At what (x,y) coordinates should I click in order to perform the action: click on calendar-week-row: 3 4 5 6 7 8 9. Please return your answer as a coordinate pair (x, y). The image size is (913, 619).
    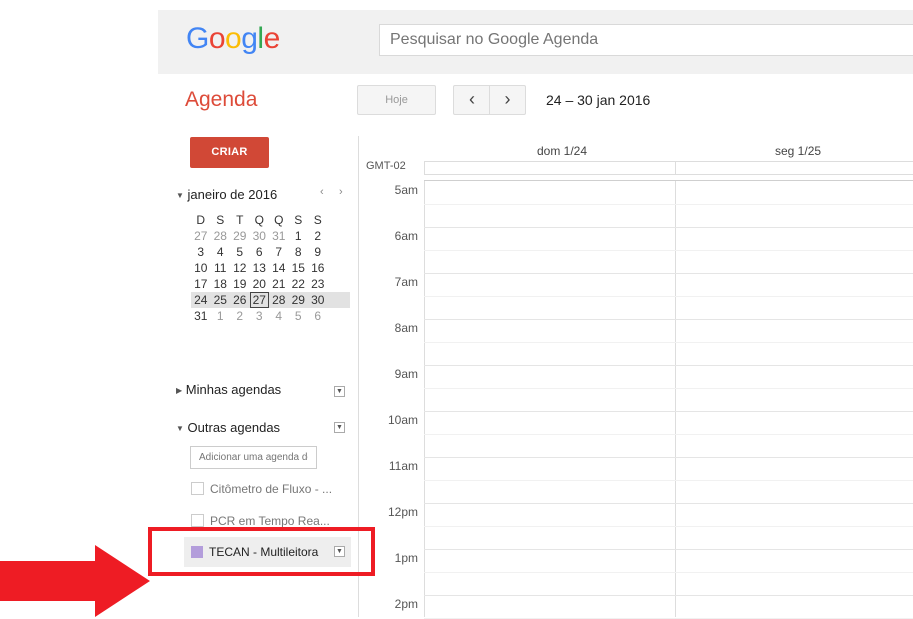
    Looking at the image, I should click on (270, 252).